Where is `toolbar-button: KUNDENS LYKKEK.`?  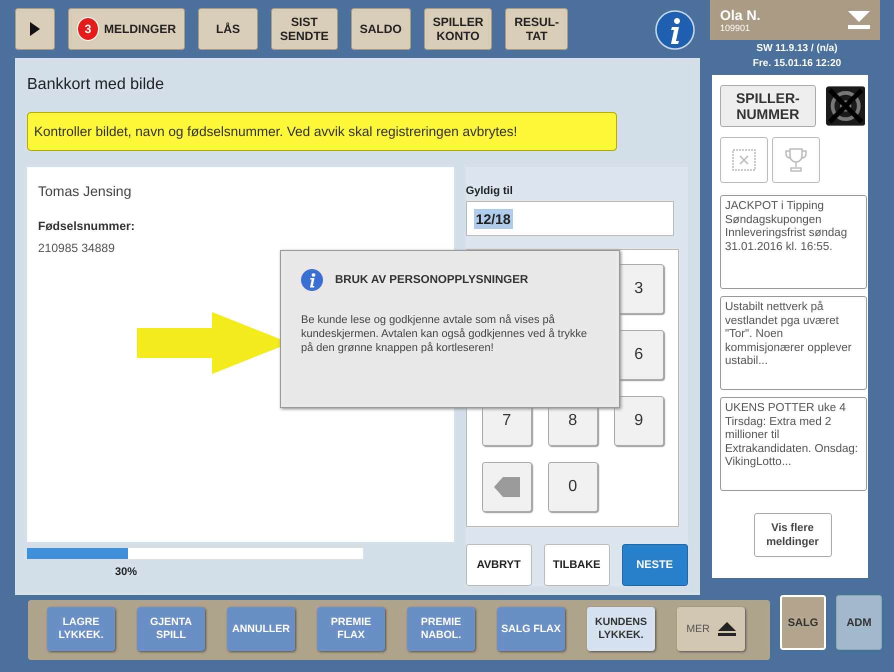
toolbar-button: KUNDENS LYKKEK. is located at coordinates (621, 629).